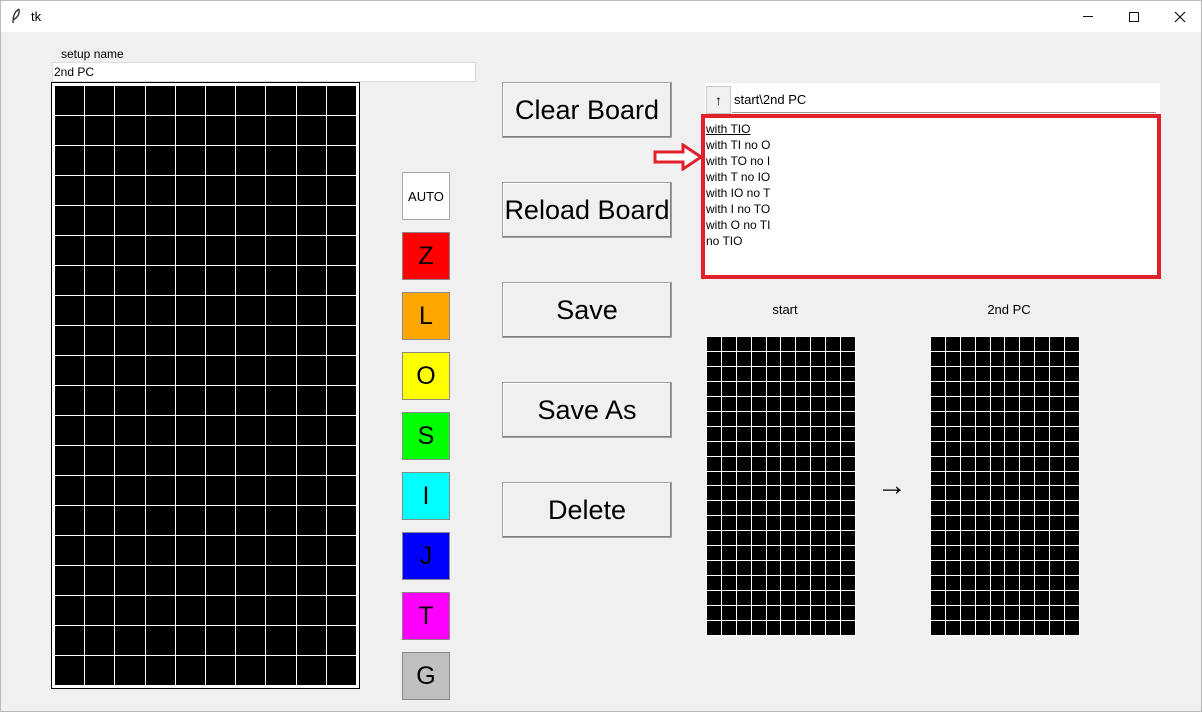 The image size is (1202, 712). What do you see at coordinates (1179, 16) in the screenshot?
I see `close-button` at bounding box center [1179, 16].